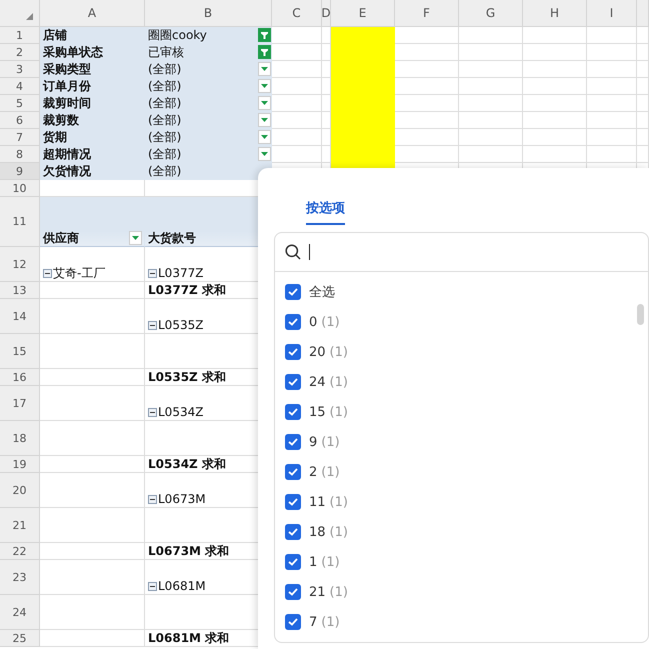 Image resolution: width=649 pixels, height=649 pixels. What do you see at coordinates (326, 13) in the screenshot?
I see `column-header: D` at bounding box center [326, 13].